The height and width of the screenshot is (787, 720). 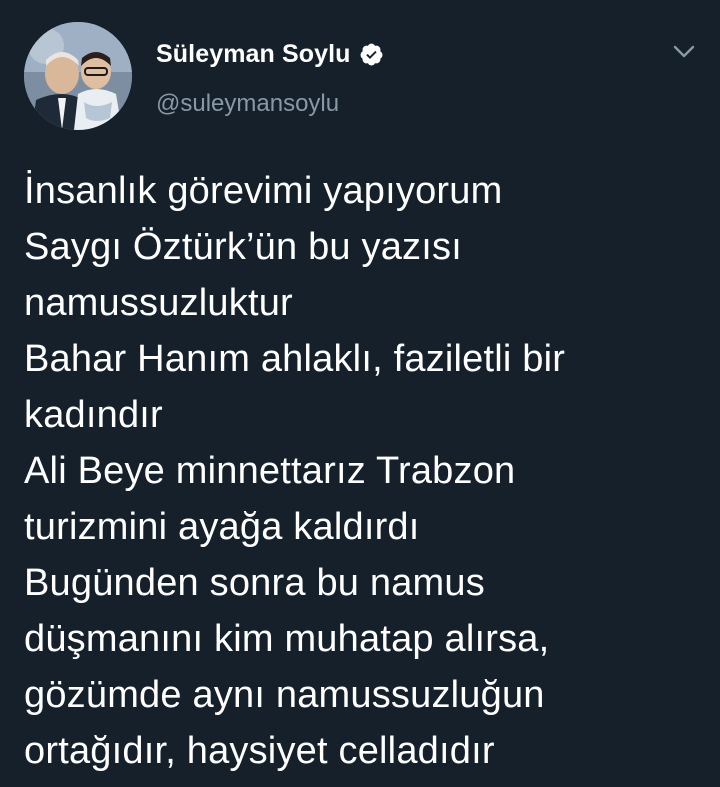 I want to click on tweet-text-line: Saygı Öztürk’ün bu yazısı, so click(x=243, y=247).